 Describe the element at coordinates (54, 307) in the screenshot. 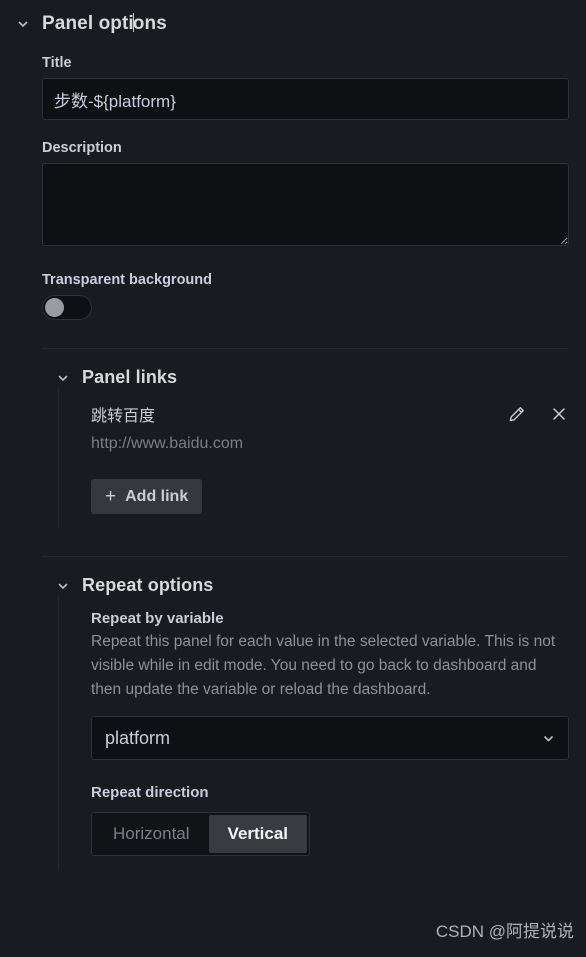

I see `toggle-knob` at that location.